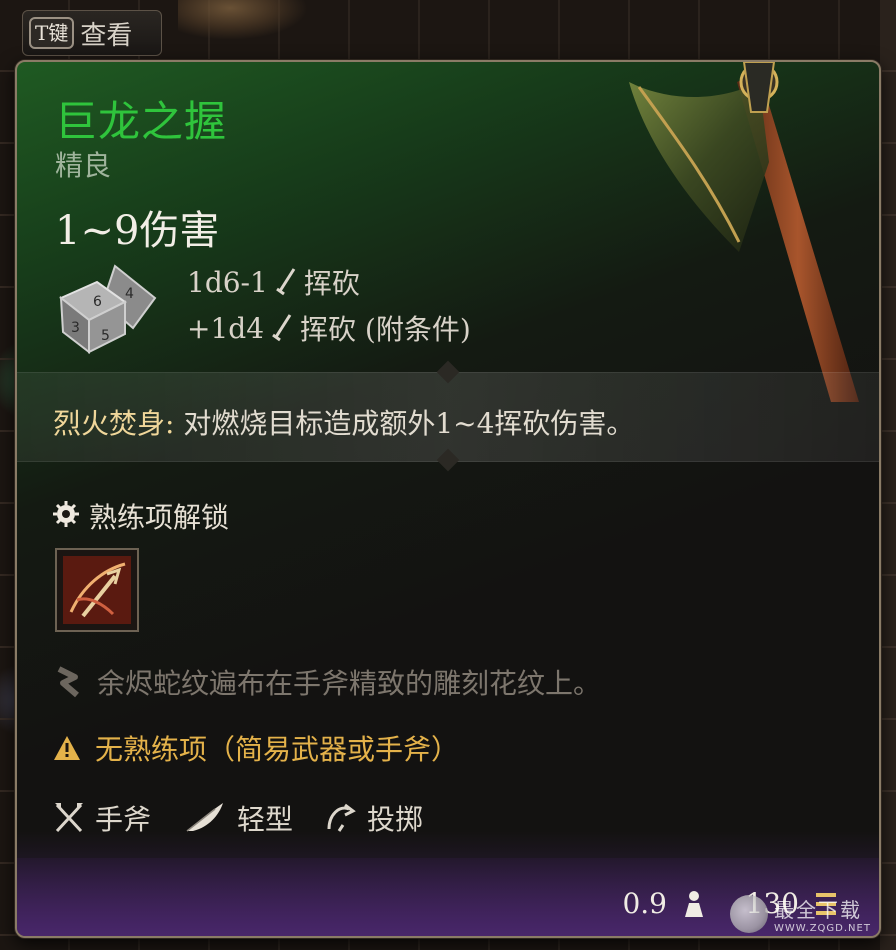 Image resolution: width=896 pixels, height=950 pixels. I want to click on item-weight: 0.9, so click(664, 903).